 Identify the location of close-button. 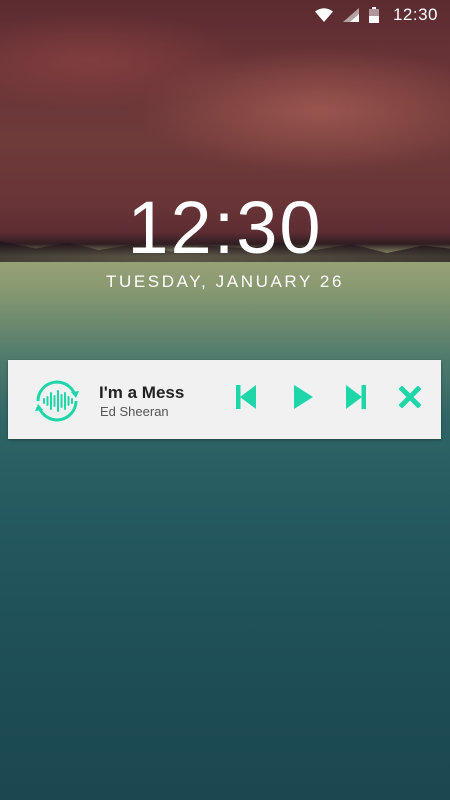
(410, 398).